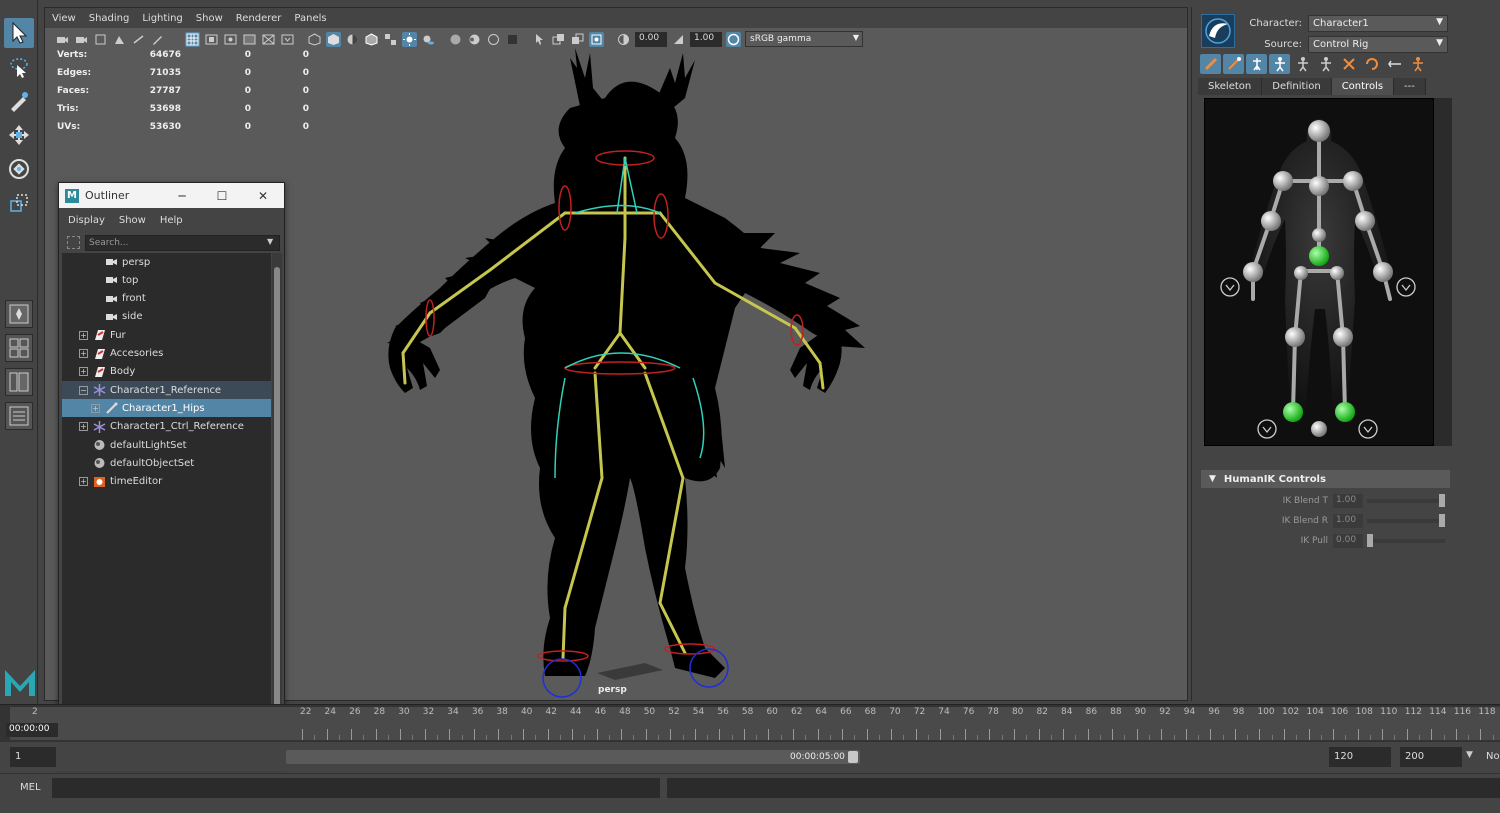  Describe the element at coordinates (166, 408) in the screenshot. I see `outliner-item: + Character1_Hips` at that location.